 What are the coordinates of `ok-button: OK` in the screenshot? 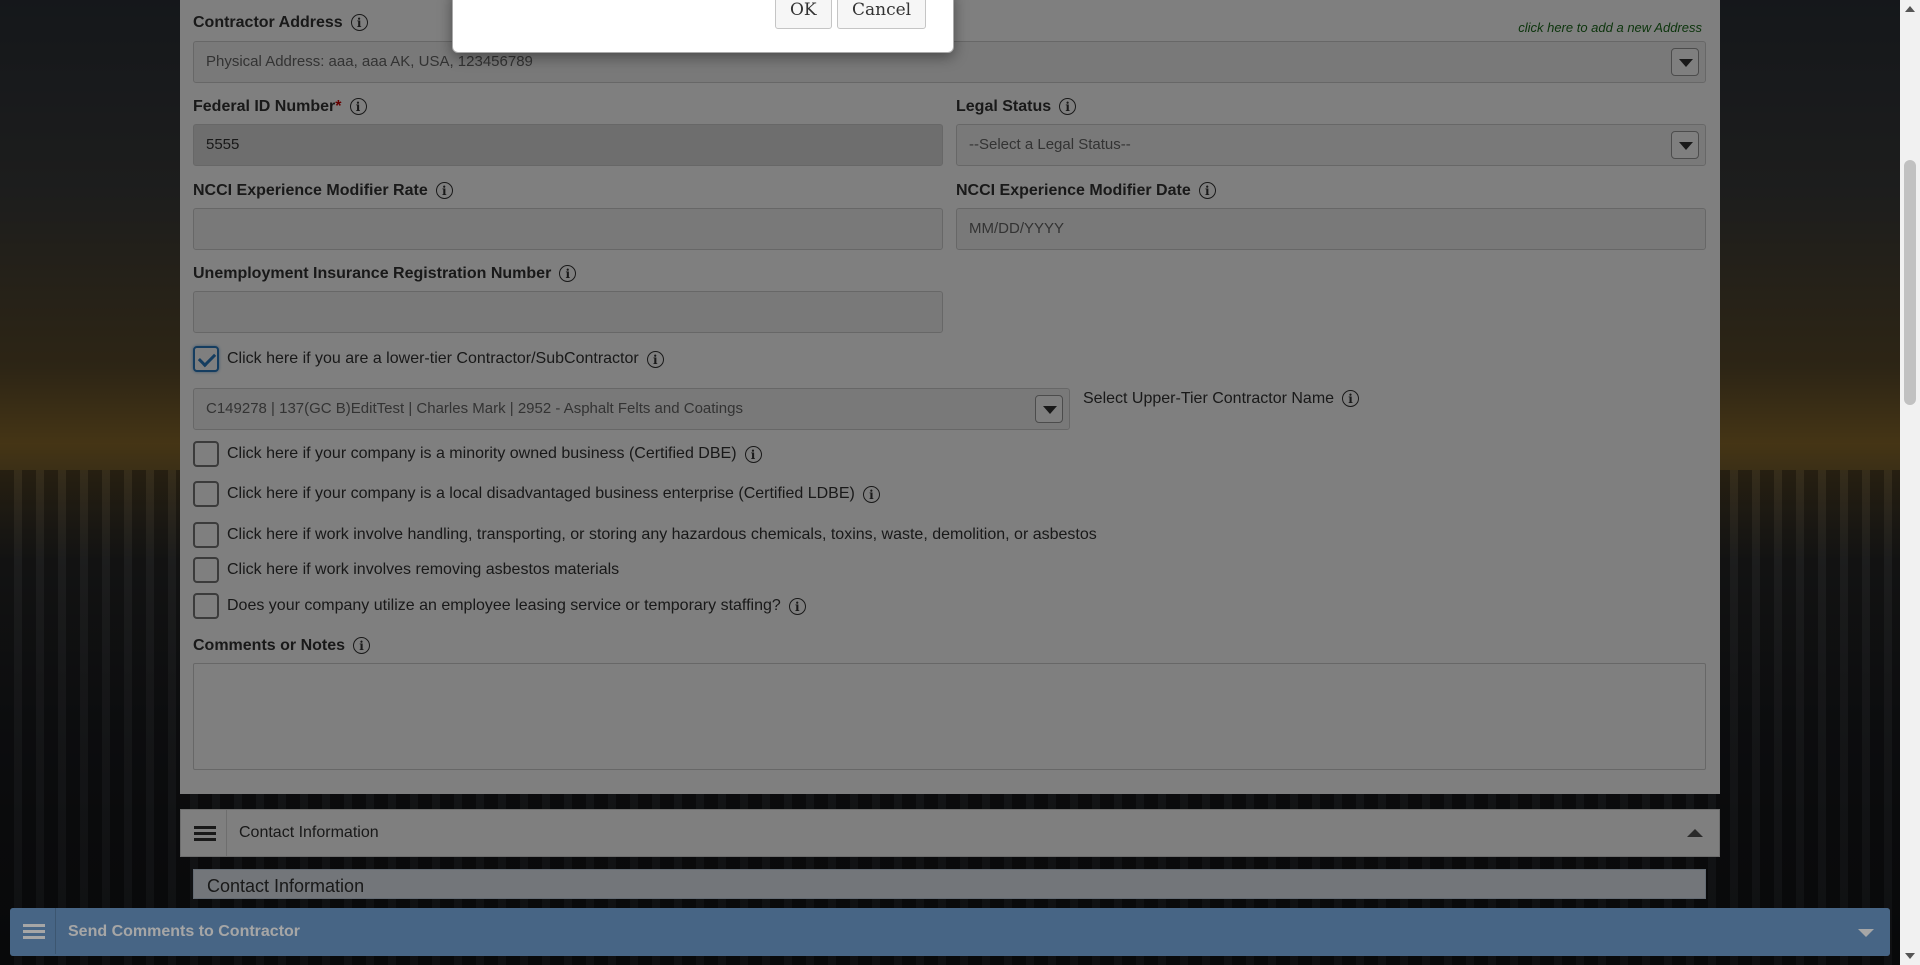 It's located at (803, 14).